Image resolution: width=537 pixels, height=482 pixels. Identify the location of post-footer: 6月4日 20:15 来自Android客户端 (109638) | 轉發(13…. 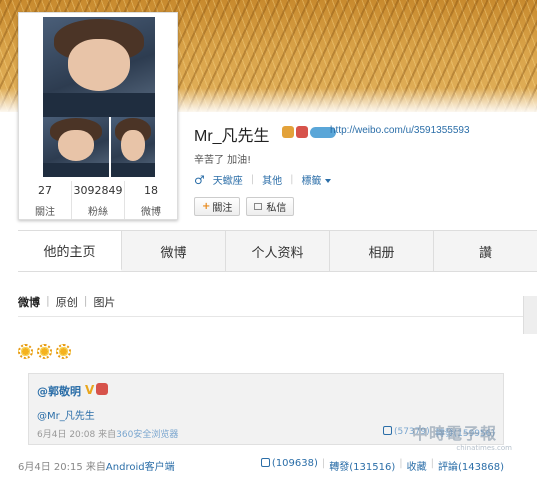
(261, 465).